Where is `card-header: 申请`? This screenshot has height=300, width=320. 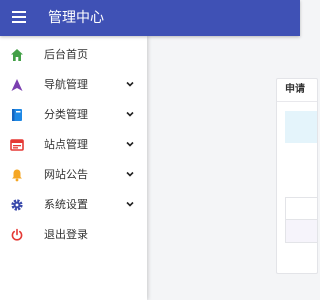 card-header: 申请 is located at coordinates (297, 90).